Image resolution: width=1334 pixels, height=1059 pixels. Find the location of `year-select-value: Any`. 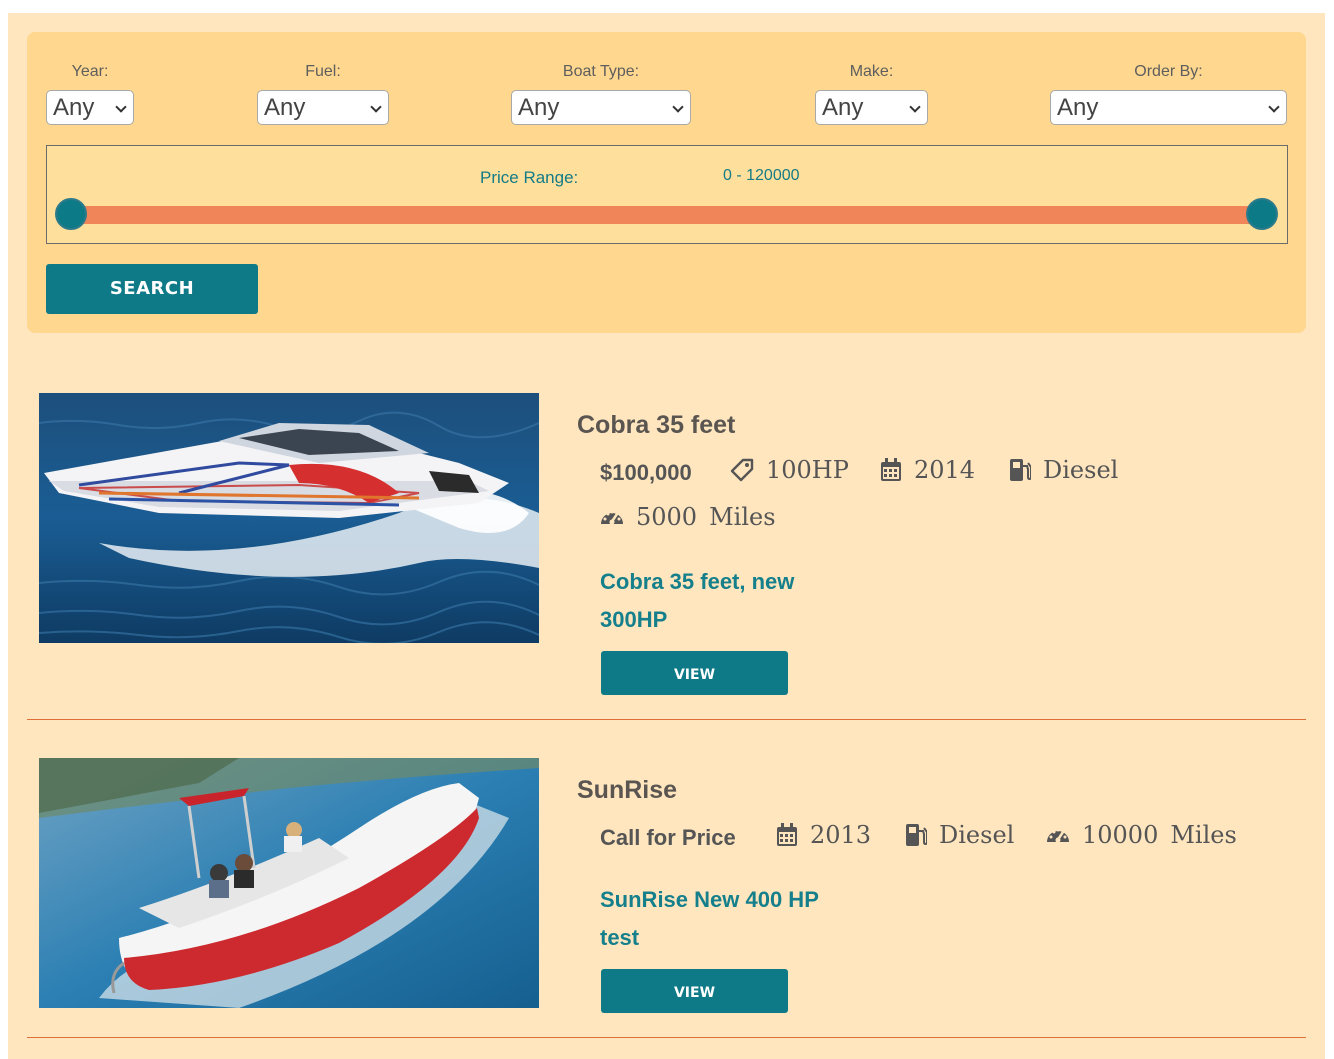

year-select-value: Any is located at coordinates (74, 107).